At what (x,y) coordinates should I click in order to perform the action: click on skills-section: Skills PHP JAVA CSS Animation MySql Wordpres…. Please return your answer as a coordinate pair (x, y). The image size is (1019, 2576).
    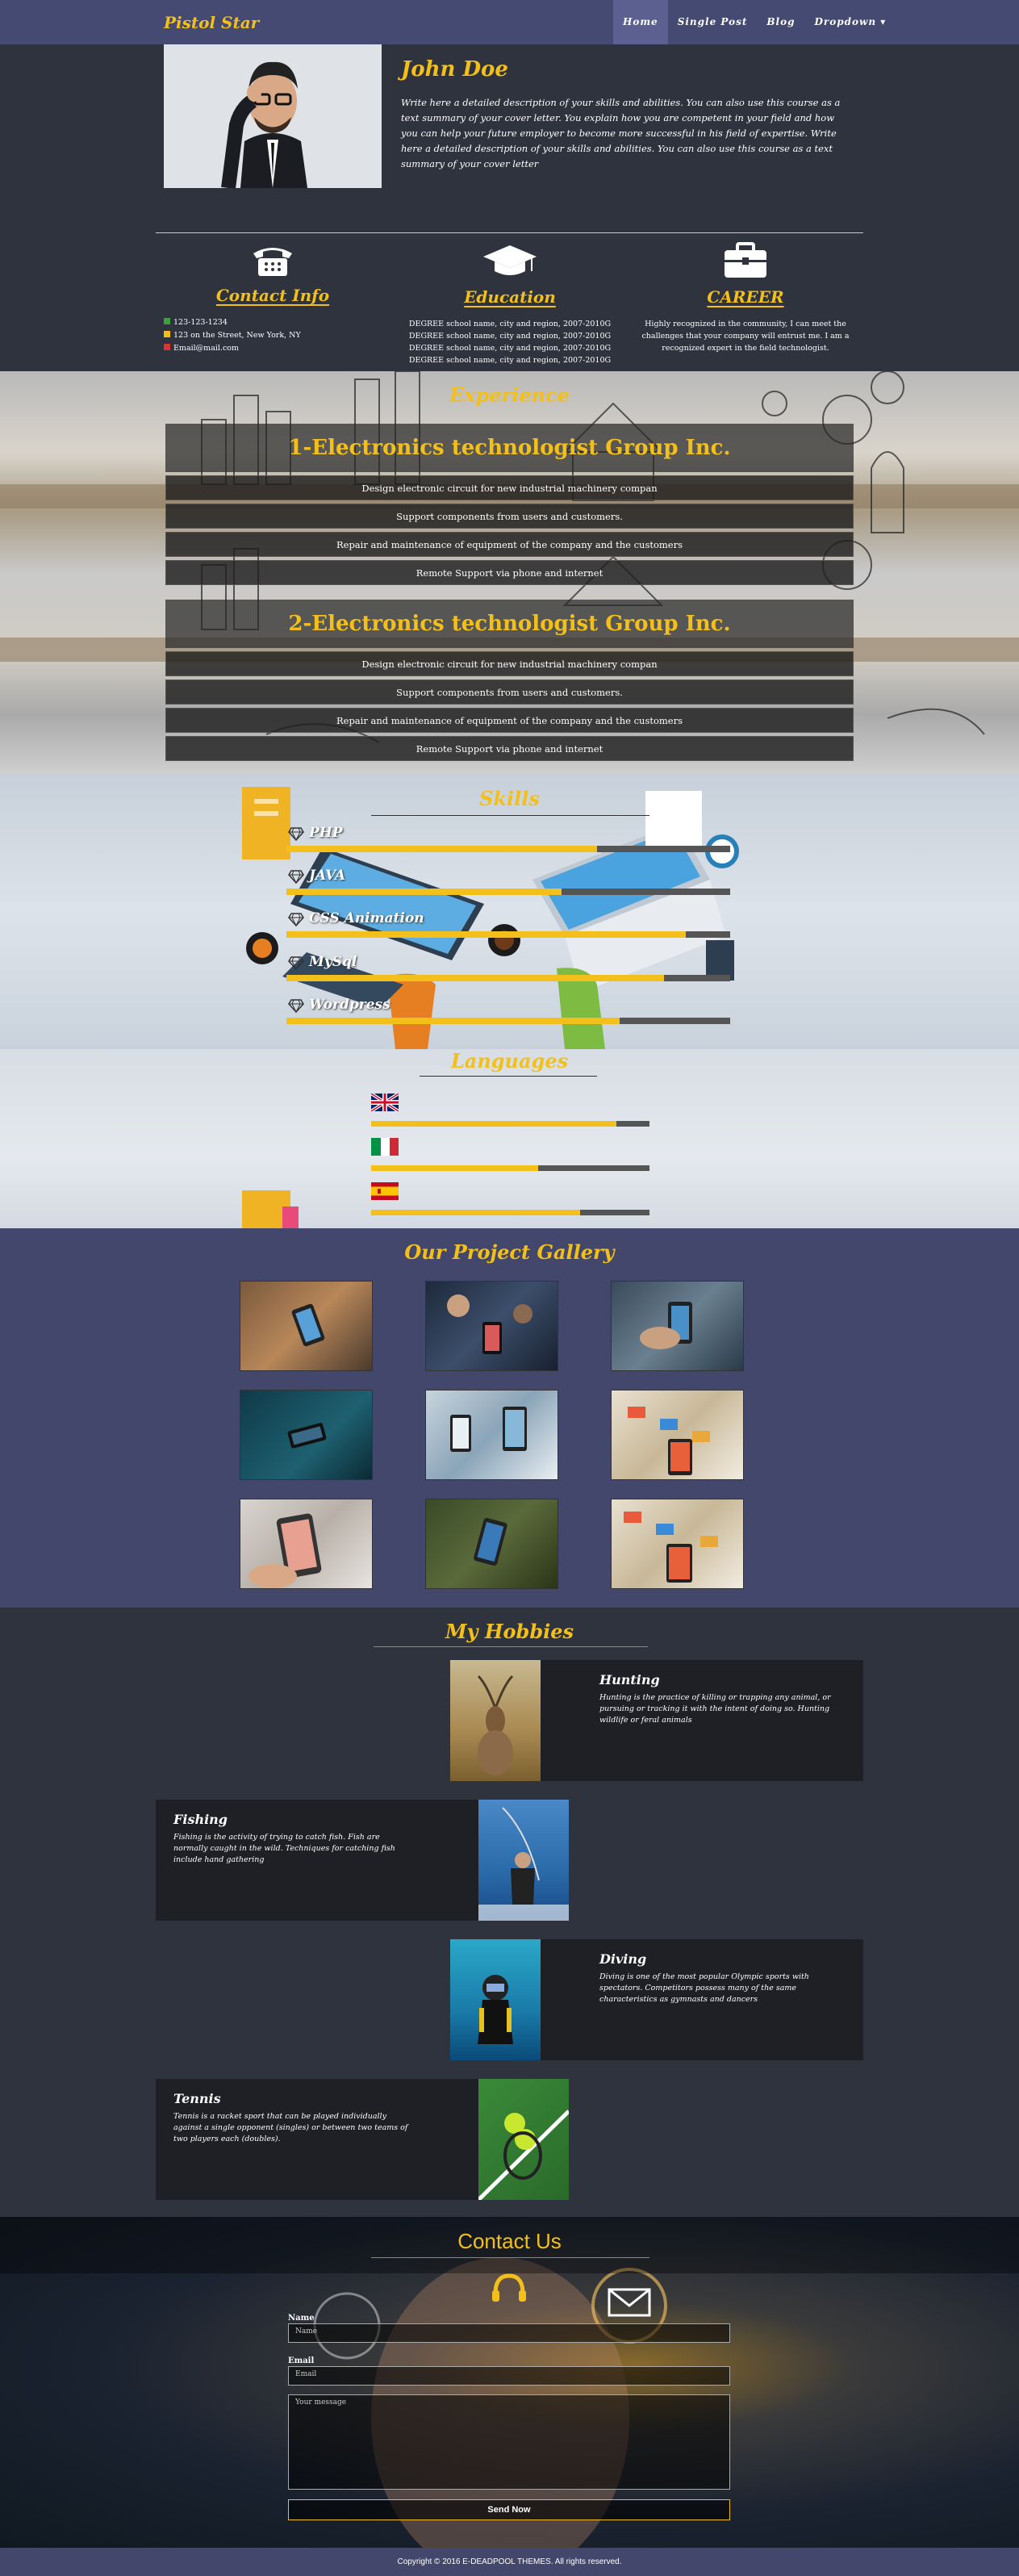
    Looking at the image, I should click on (509, 912).